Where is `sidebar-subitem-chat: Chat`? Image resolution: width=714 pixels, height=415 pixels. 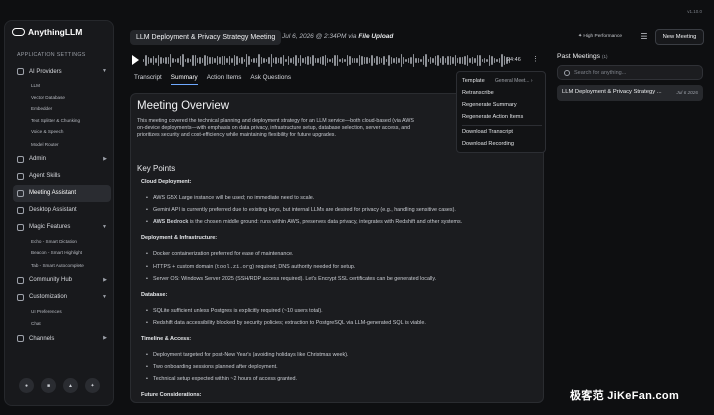
sidebar-subitem-chat: Chat is located at coordinates (62, 323).